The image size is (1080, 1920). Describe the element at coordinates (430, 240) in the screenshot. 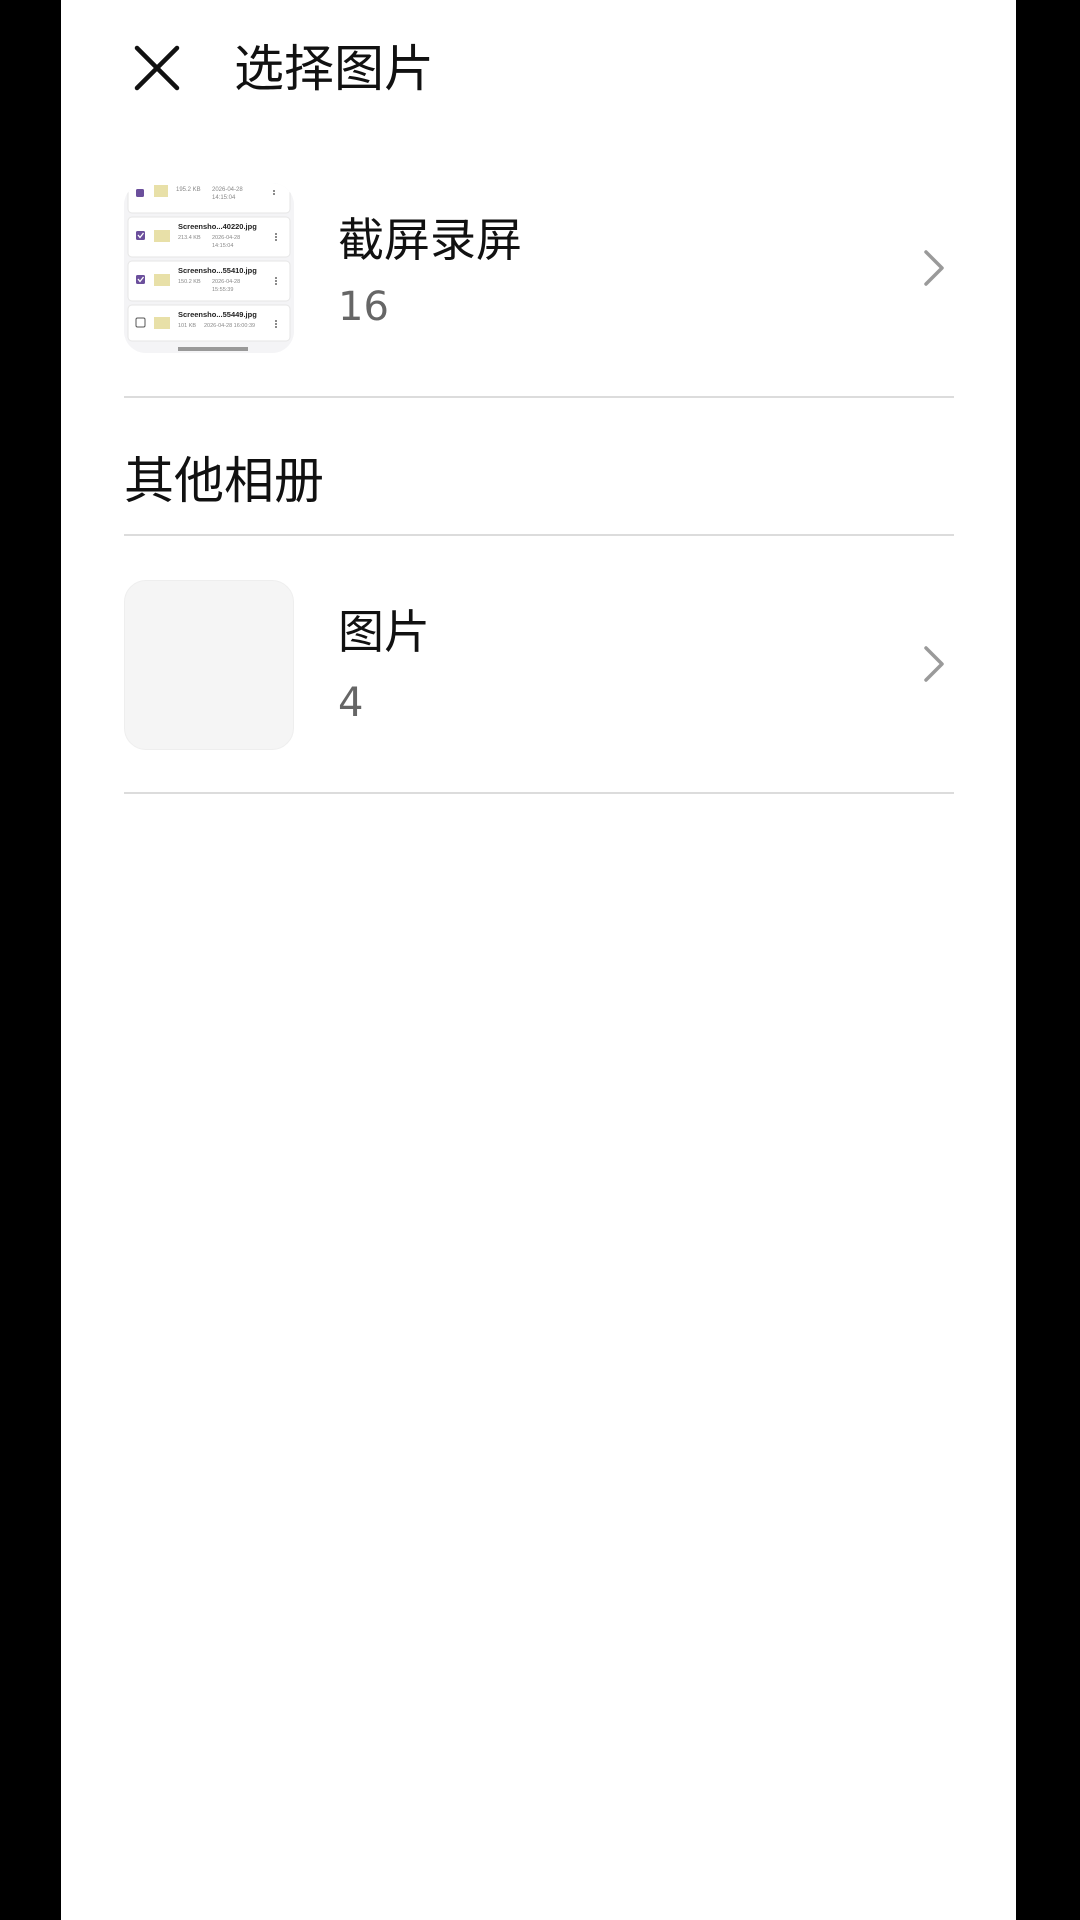

I see `album-name: 截屏录屏` at that location.